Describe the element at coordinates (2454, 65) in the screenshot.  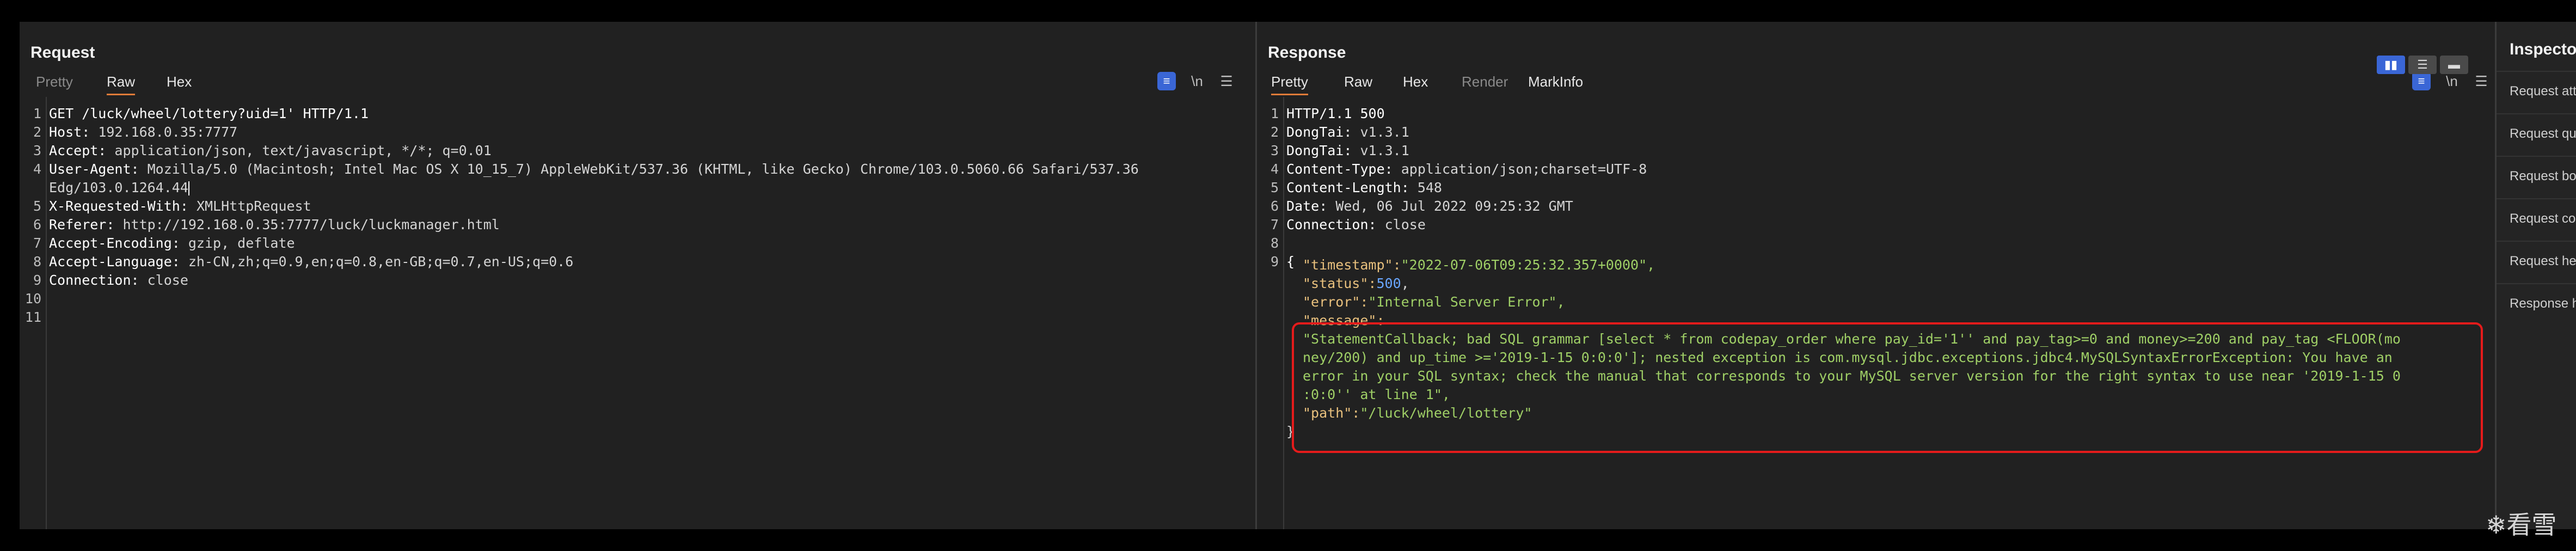
I see `tabbed-layout-button: ▬` at that location.